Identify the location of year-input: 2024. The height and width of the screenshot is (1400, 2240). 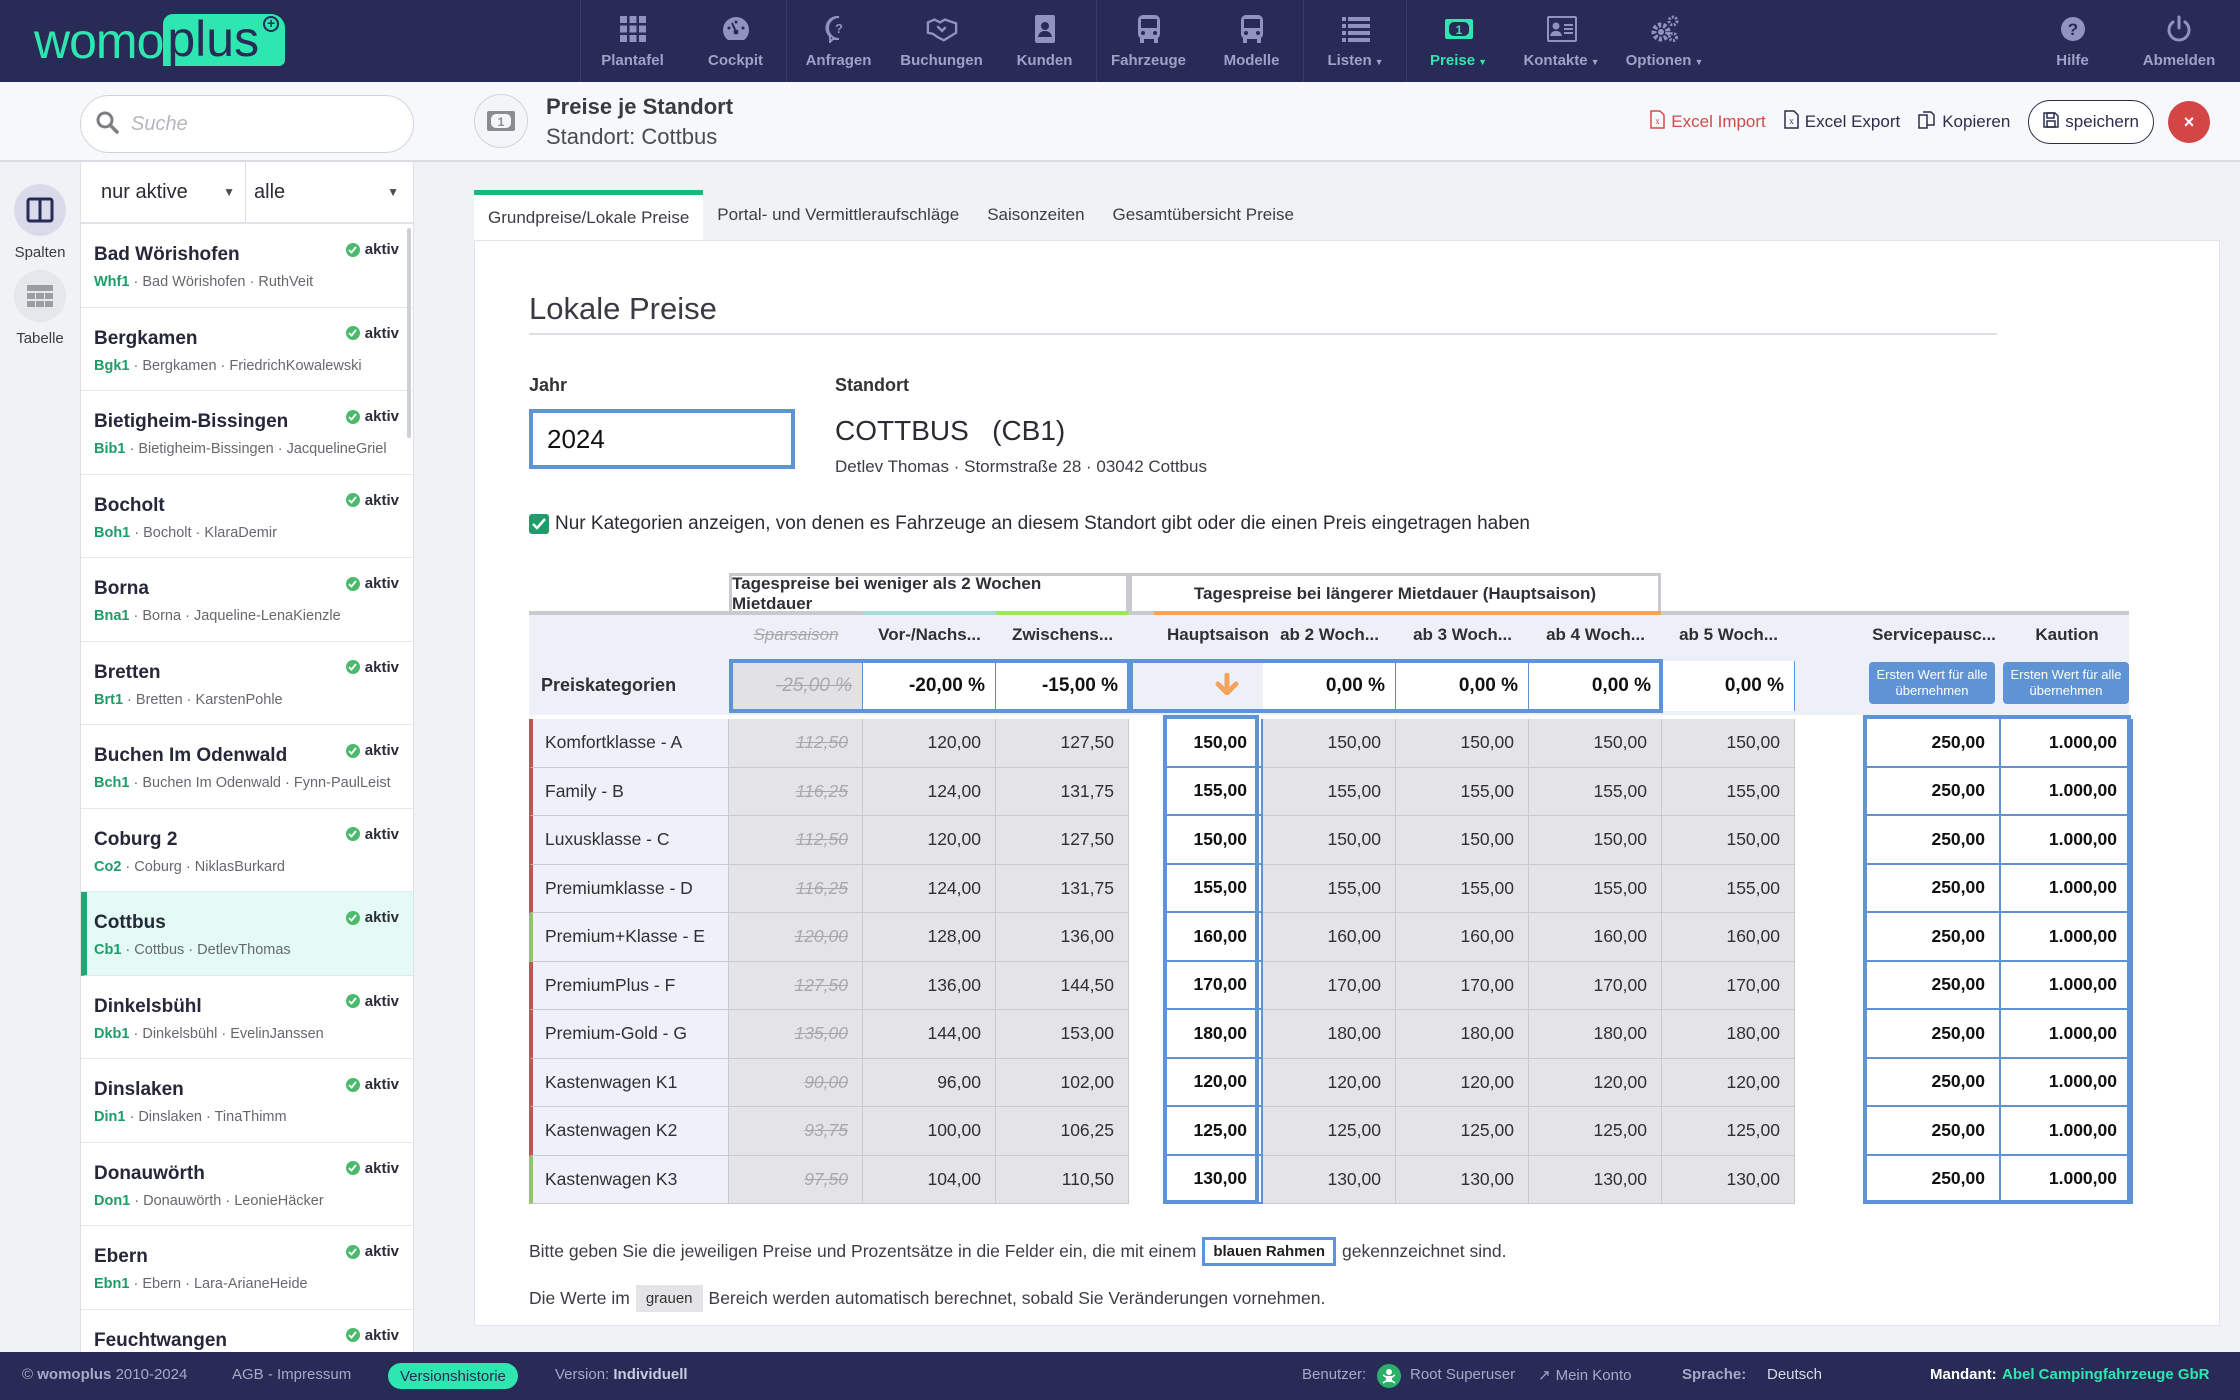
(662, 439).